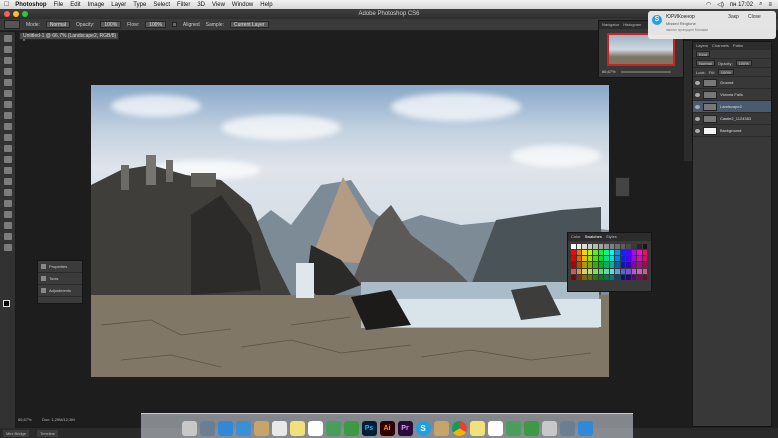 The image size is (778, 438). What do you see at coordinates (297, 428) in the screenshot?
I see `notes-icon` at bounding box center [297, 428].